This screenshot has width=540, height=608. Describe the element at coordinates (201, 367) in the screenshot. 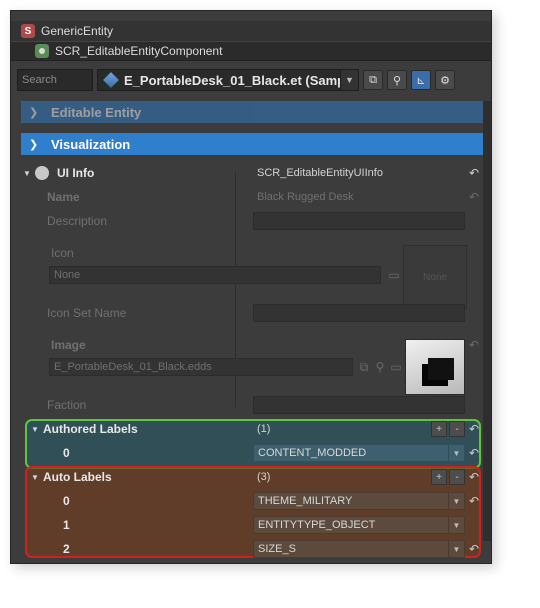

I see `image-field: E_PortableDesk_01_Black.edds` at that location.